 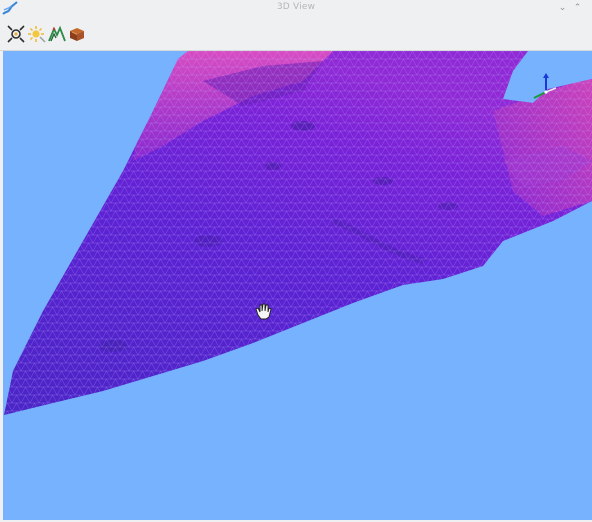 I want to click on export-3d-button, so click(x=77, y=34).